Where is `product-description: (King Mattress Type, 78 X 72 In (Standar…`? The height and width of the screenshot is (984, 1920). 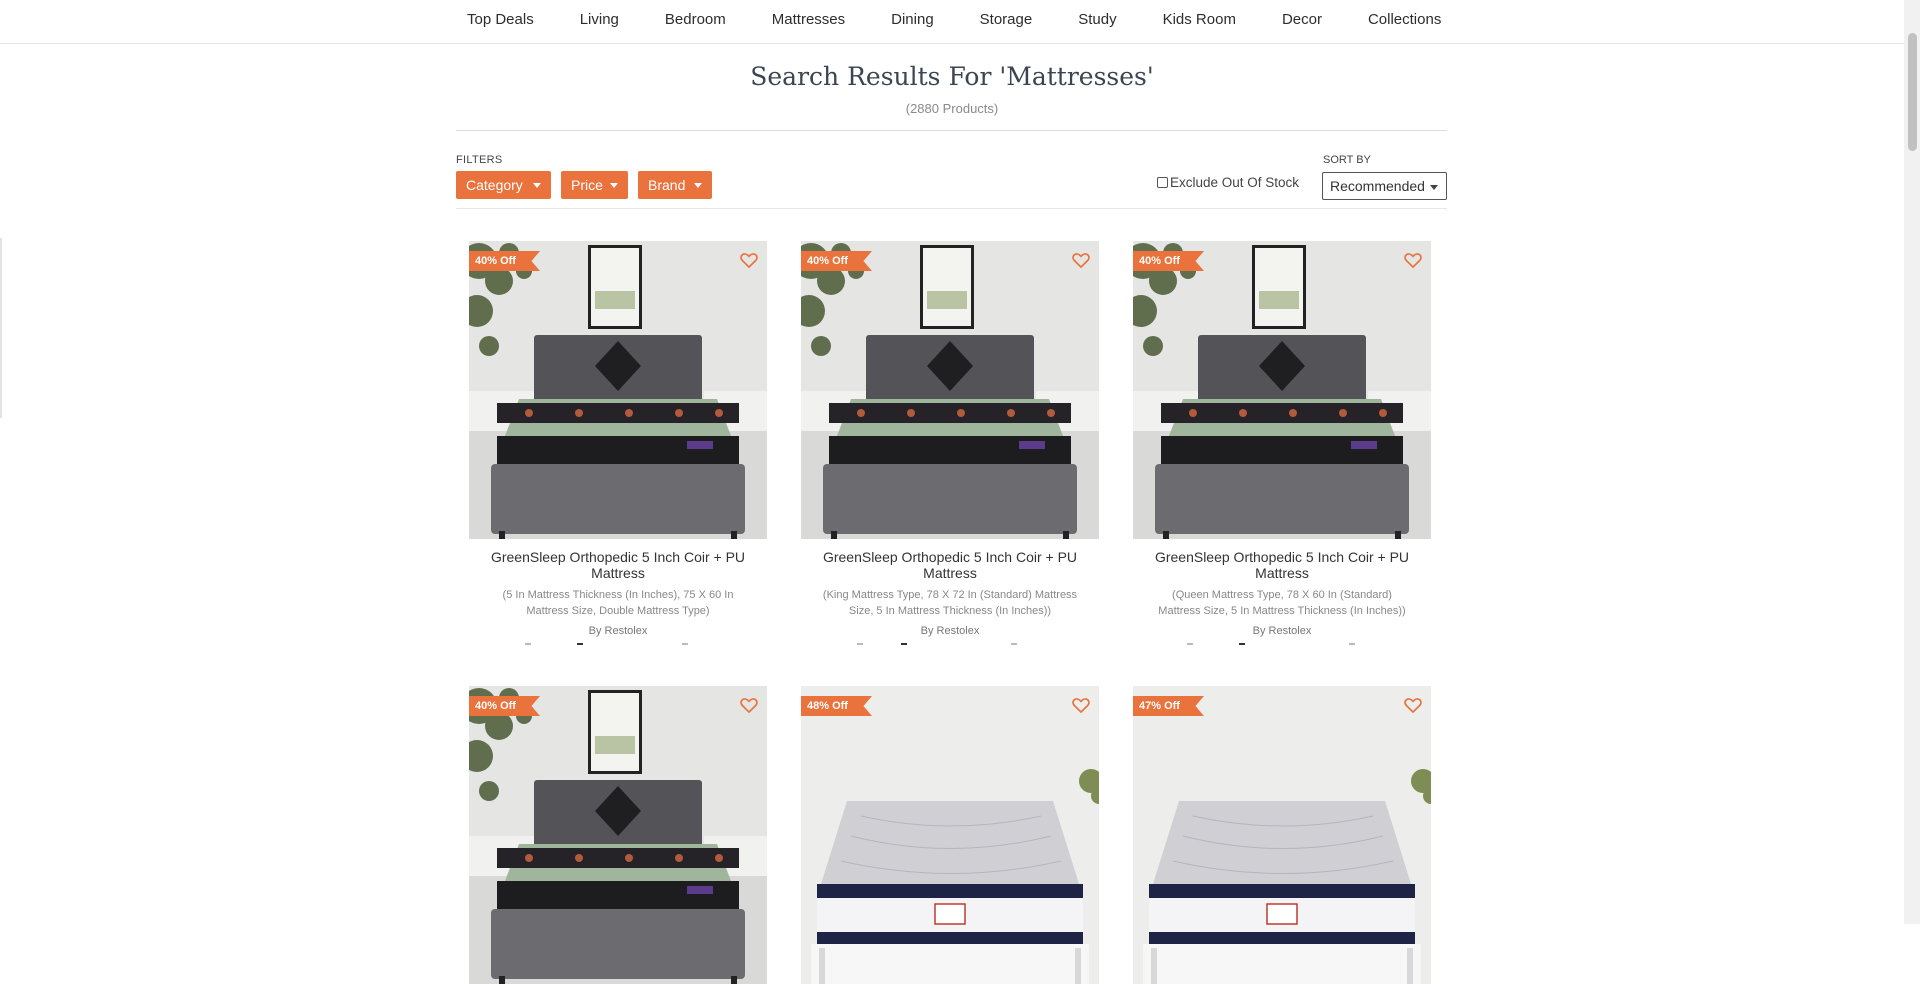
product-description: (King Mattress Type, 78 X 72 In (Standar… is located at coordinates (950, 603).